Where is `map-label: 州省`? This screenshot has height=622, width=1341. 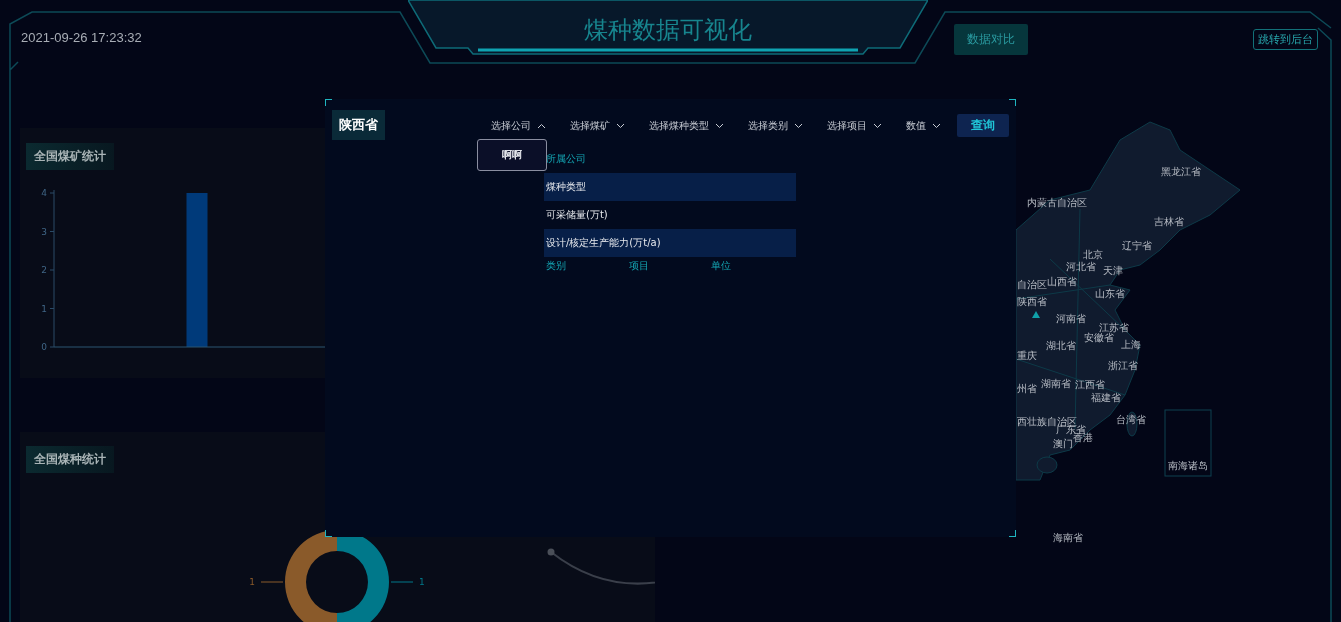 map-label: 州省 is located at coordinates (1027, 389).